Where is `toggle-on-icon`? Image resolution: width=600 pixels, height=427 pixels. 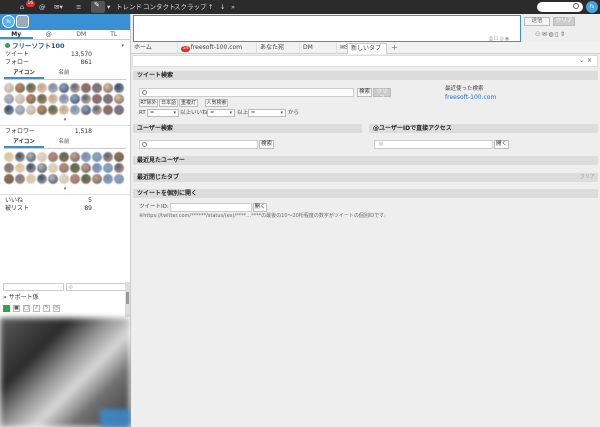
toggle-on-icon is located at coordinates (6, 308).